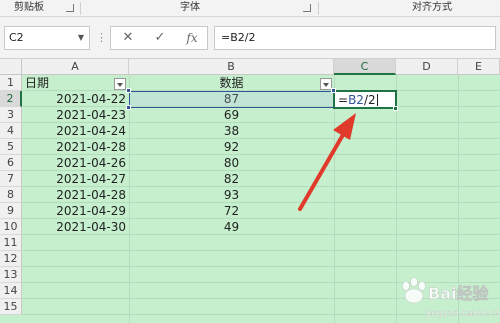 This screenshot has width=500, height=323. What do you see at coordinates (462, 314) in the screenshot?
I see `svg-text: jingyan.baidu.com` at bounding box center [462, 314].